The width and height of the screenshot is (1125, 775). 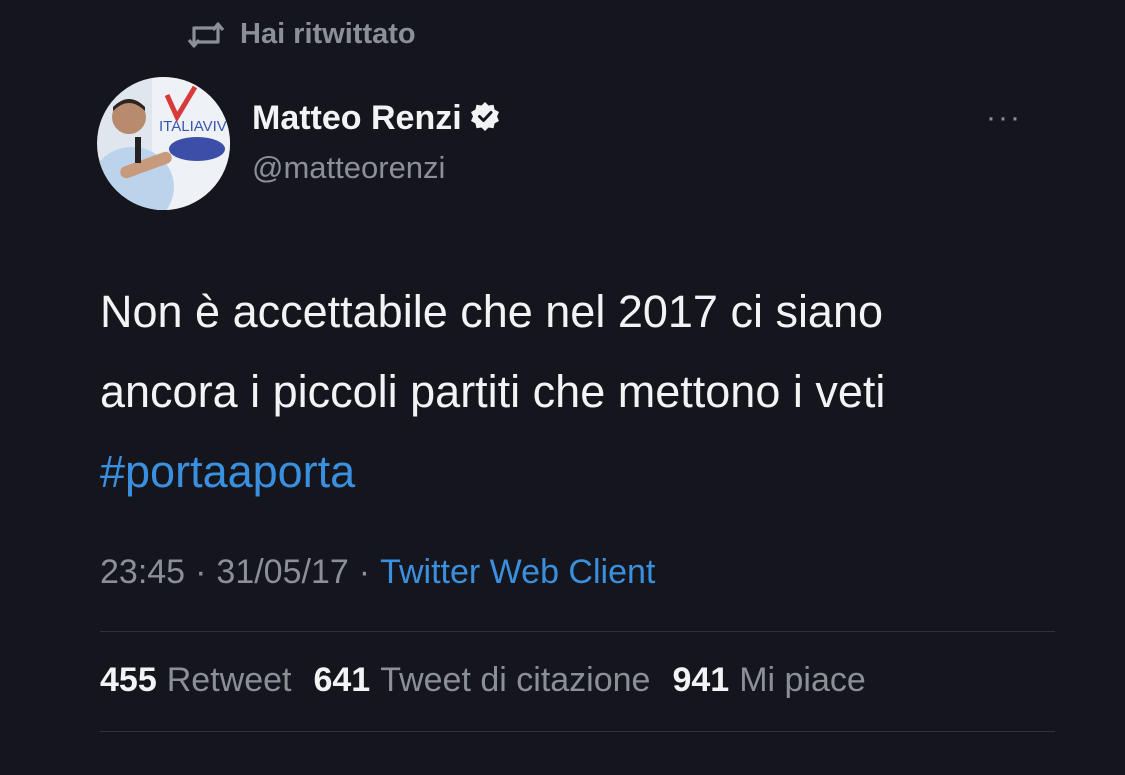 What do you see at coordinates (517, 572) in the screenshot?
I see `tweet-source-link: Twitter Web Client` at bounding box center [517, 572].